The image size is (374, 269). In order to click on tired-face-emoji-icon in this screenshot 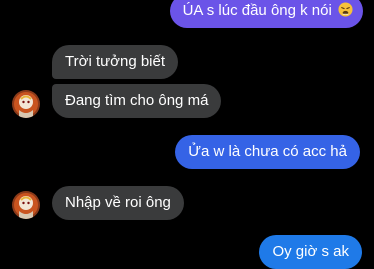, I will do `click(345, 8)`.